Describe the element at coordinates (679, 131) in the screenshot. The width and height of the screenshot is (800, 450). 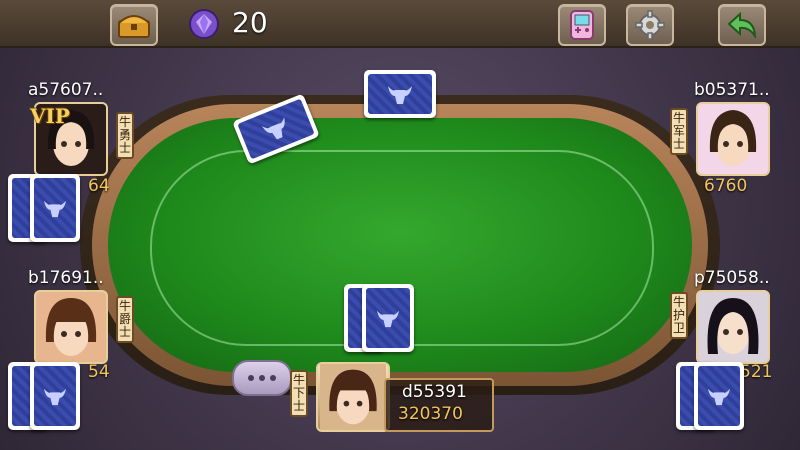
I see `player-title-badge: 牛军士` at that location.